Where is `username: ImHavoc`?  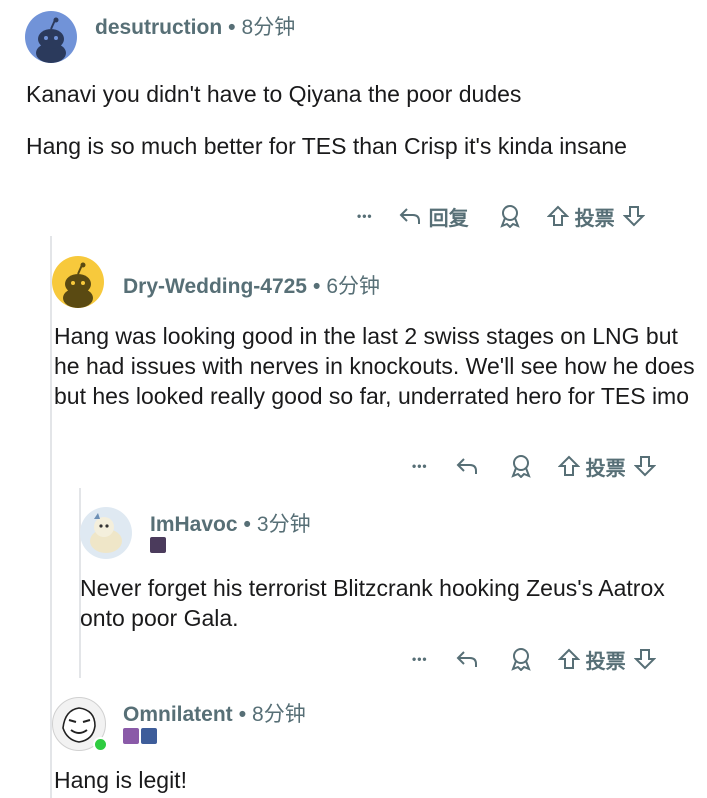 username: ImHavoc is located at coordinates (194, 524).